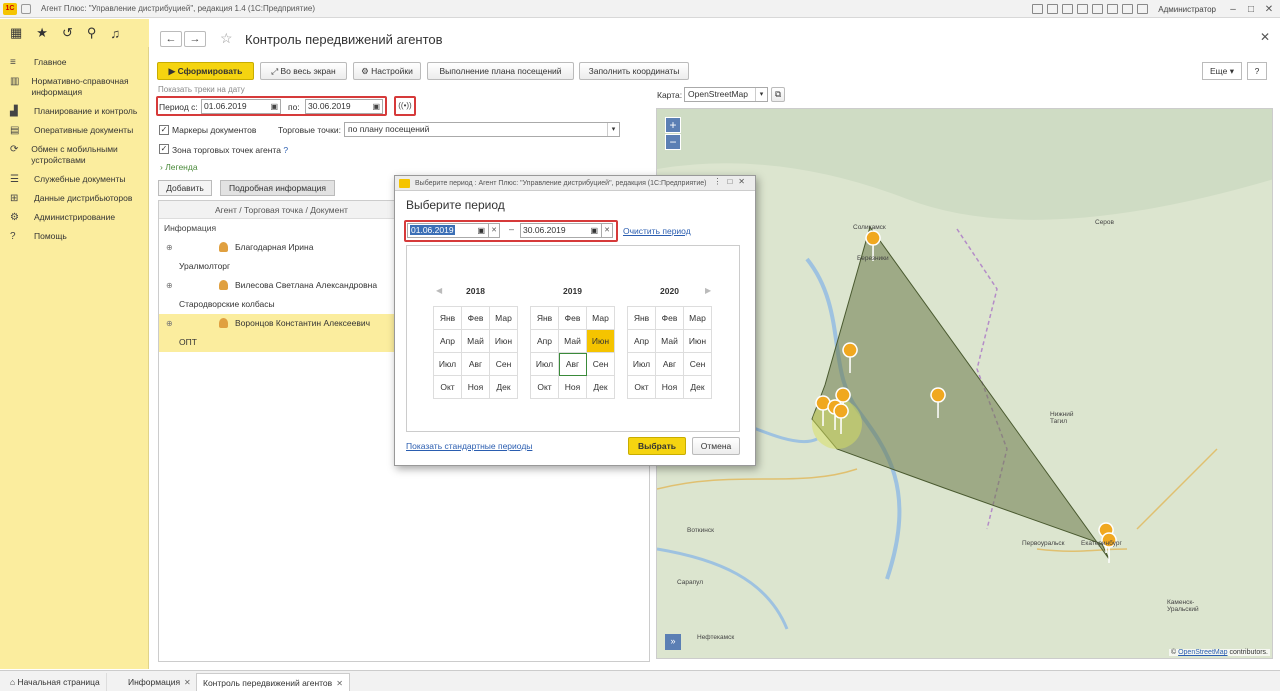 Image resolution: width=1280 pixels, height=691 pixels. I want to click on add-button: Добавить, so click(185, 188).